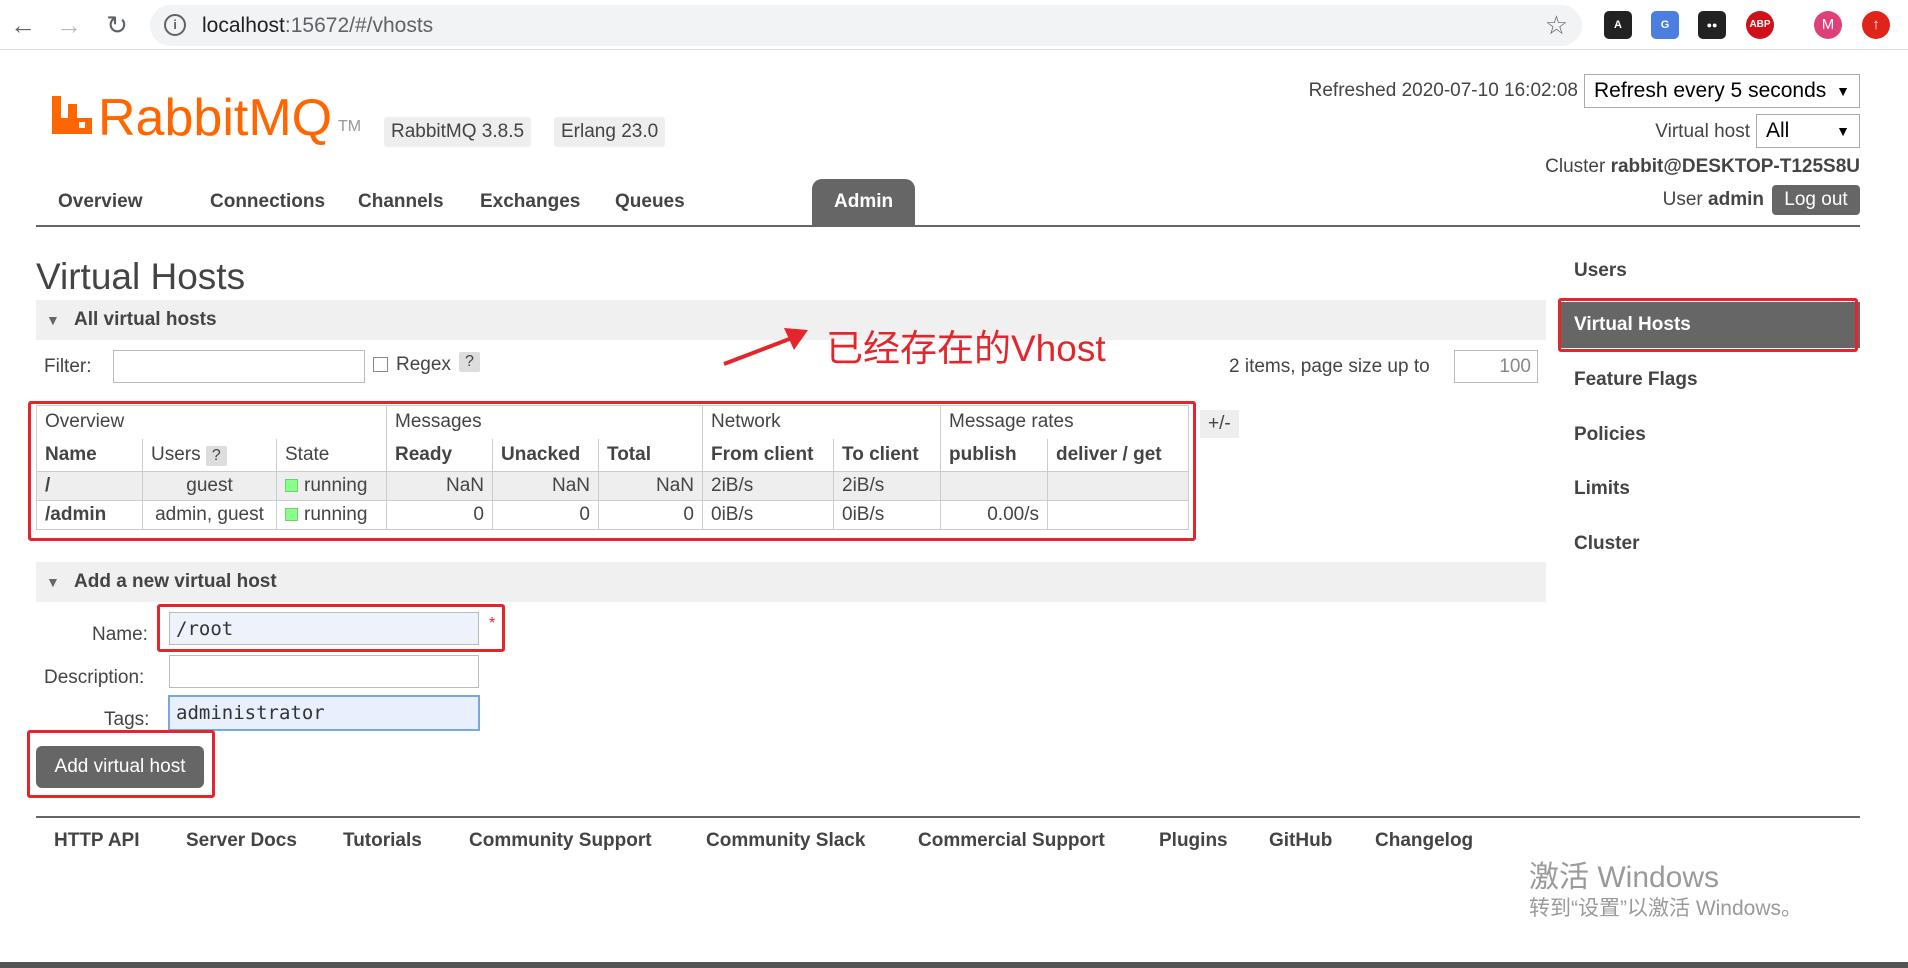 The image size is (1908, 968). What do you see at coordinates (1219, 424) in the screenshot?
I see `toggle-columns-button: +/-` at bounding box center [1219, 424].